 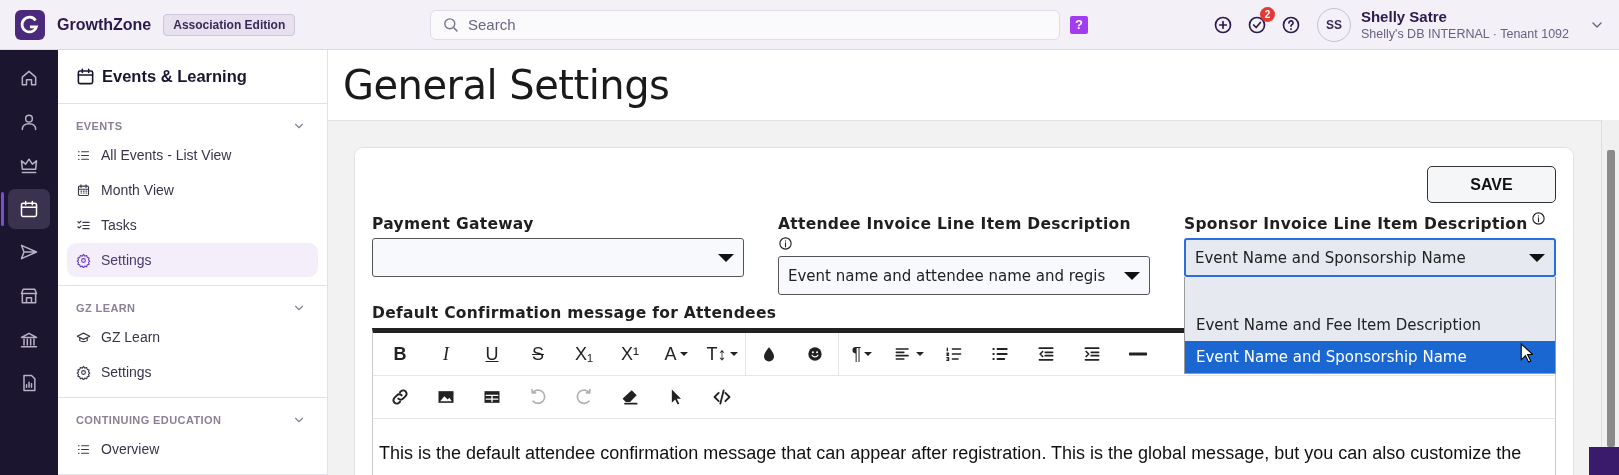 What do you see at coordinates (1267, 14) in the screenshot?
I see `notification-count: 2` at bounding box center [1267, 14].